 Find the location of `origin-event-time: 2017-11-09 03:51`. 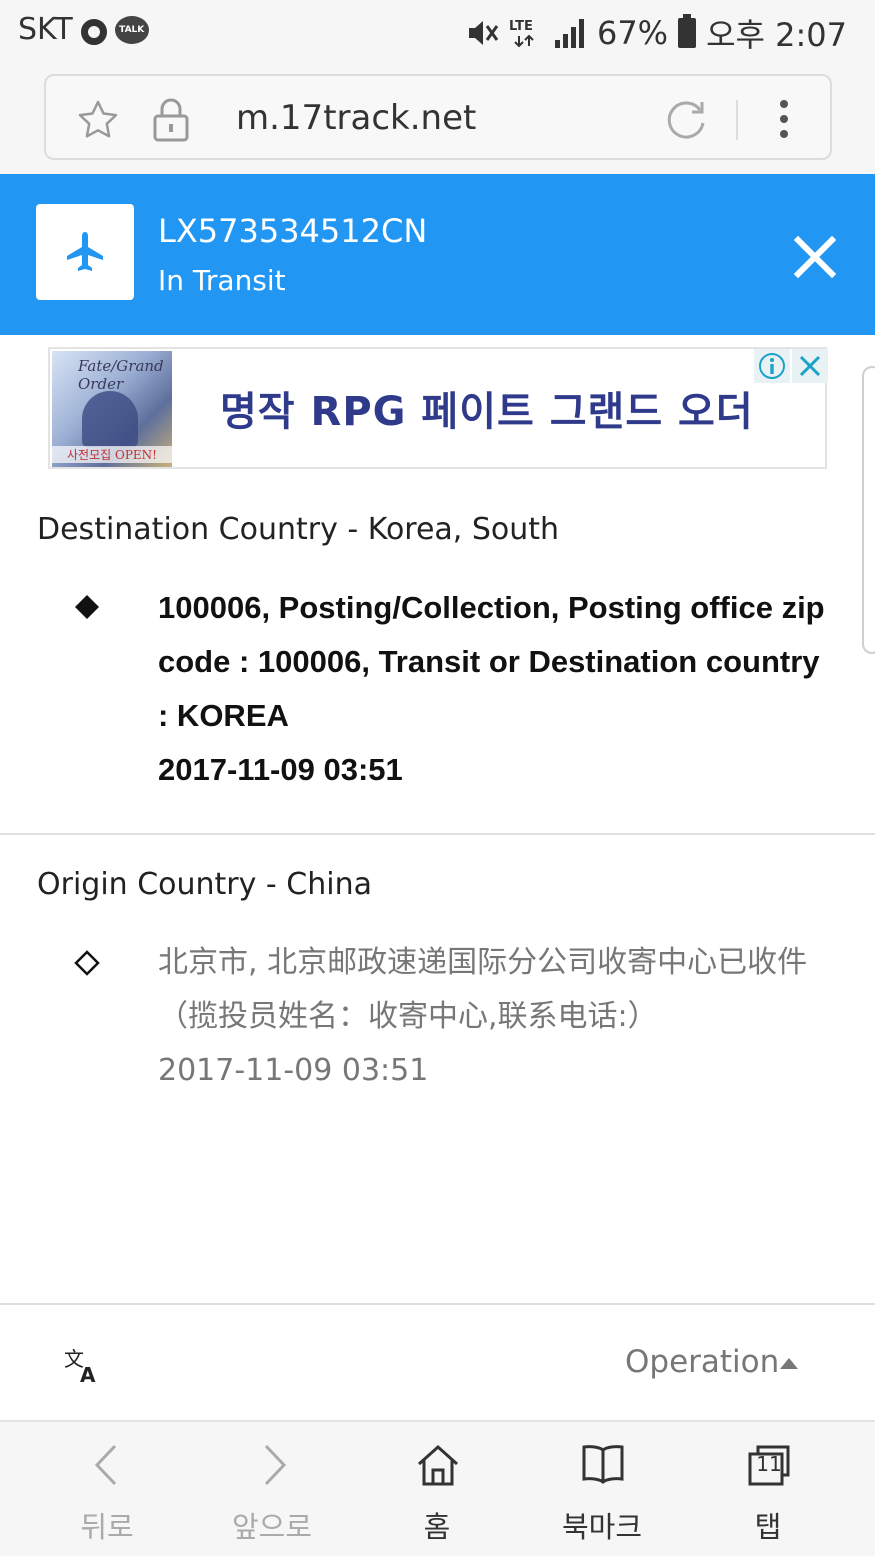

origin-event-time: 2017-11-09 03:51 is located at coordinates (293, 1070).